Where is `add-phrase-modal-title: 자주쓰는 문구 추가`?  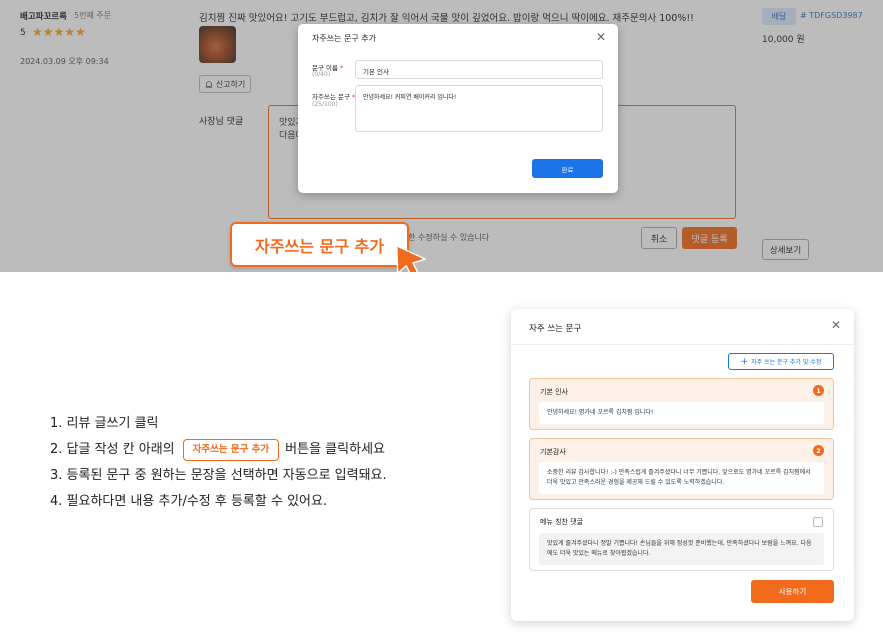
add-phrase-modal-title: 자주쓰는 문구 추가 is located at coordinates (344, 38).